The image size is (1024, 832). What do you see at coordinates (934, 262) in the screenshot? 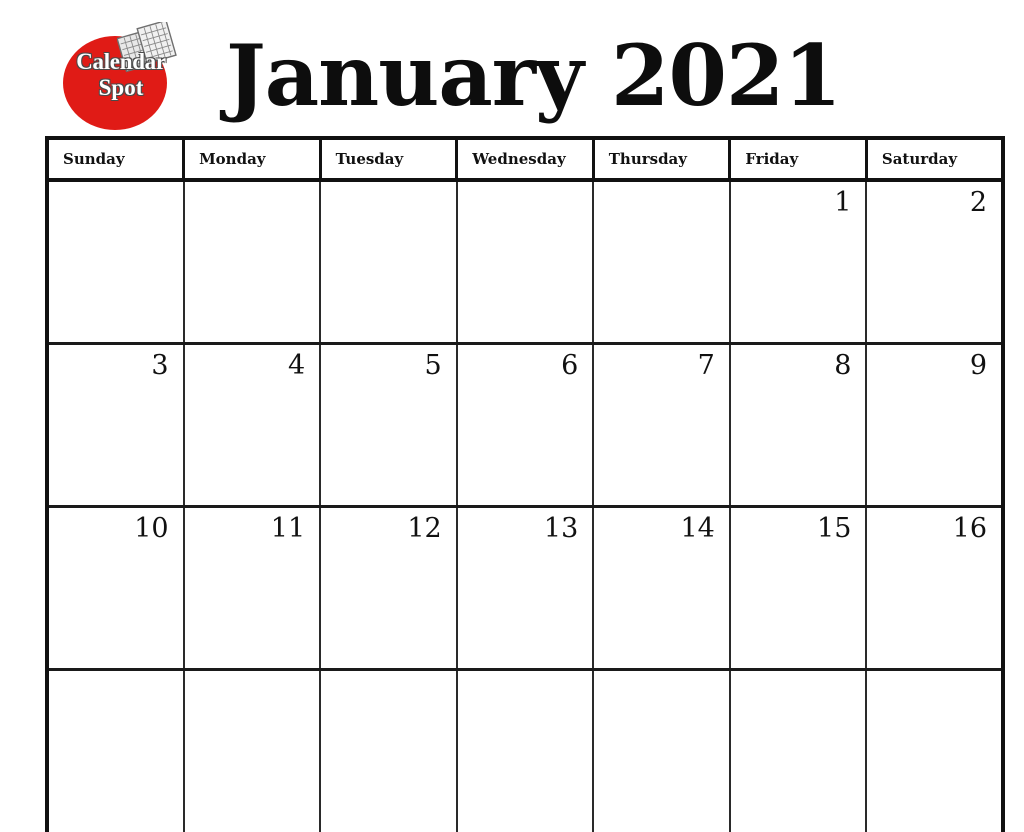
I see `calendar-day-cell: 2` at bounding box center [934, 262].